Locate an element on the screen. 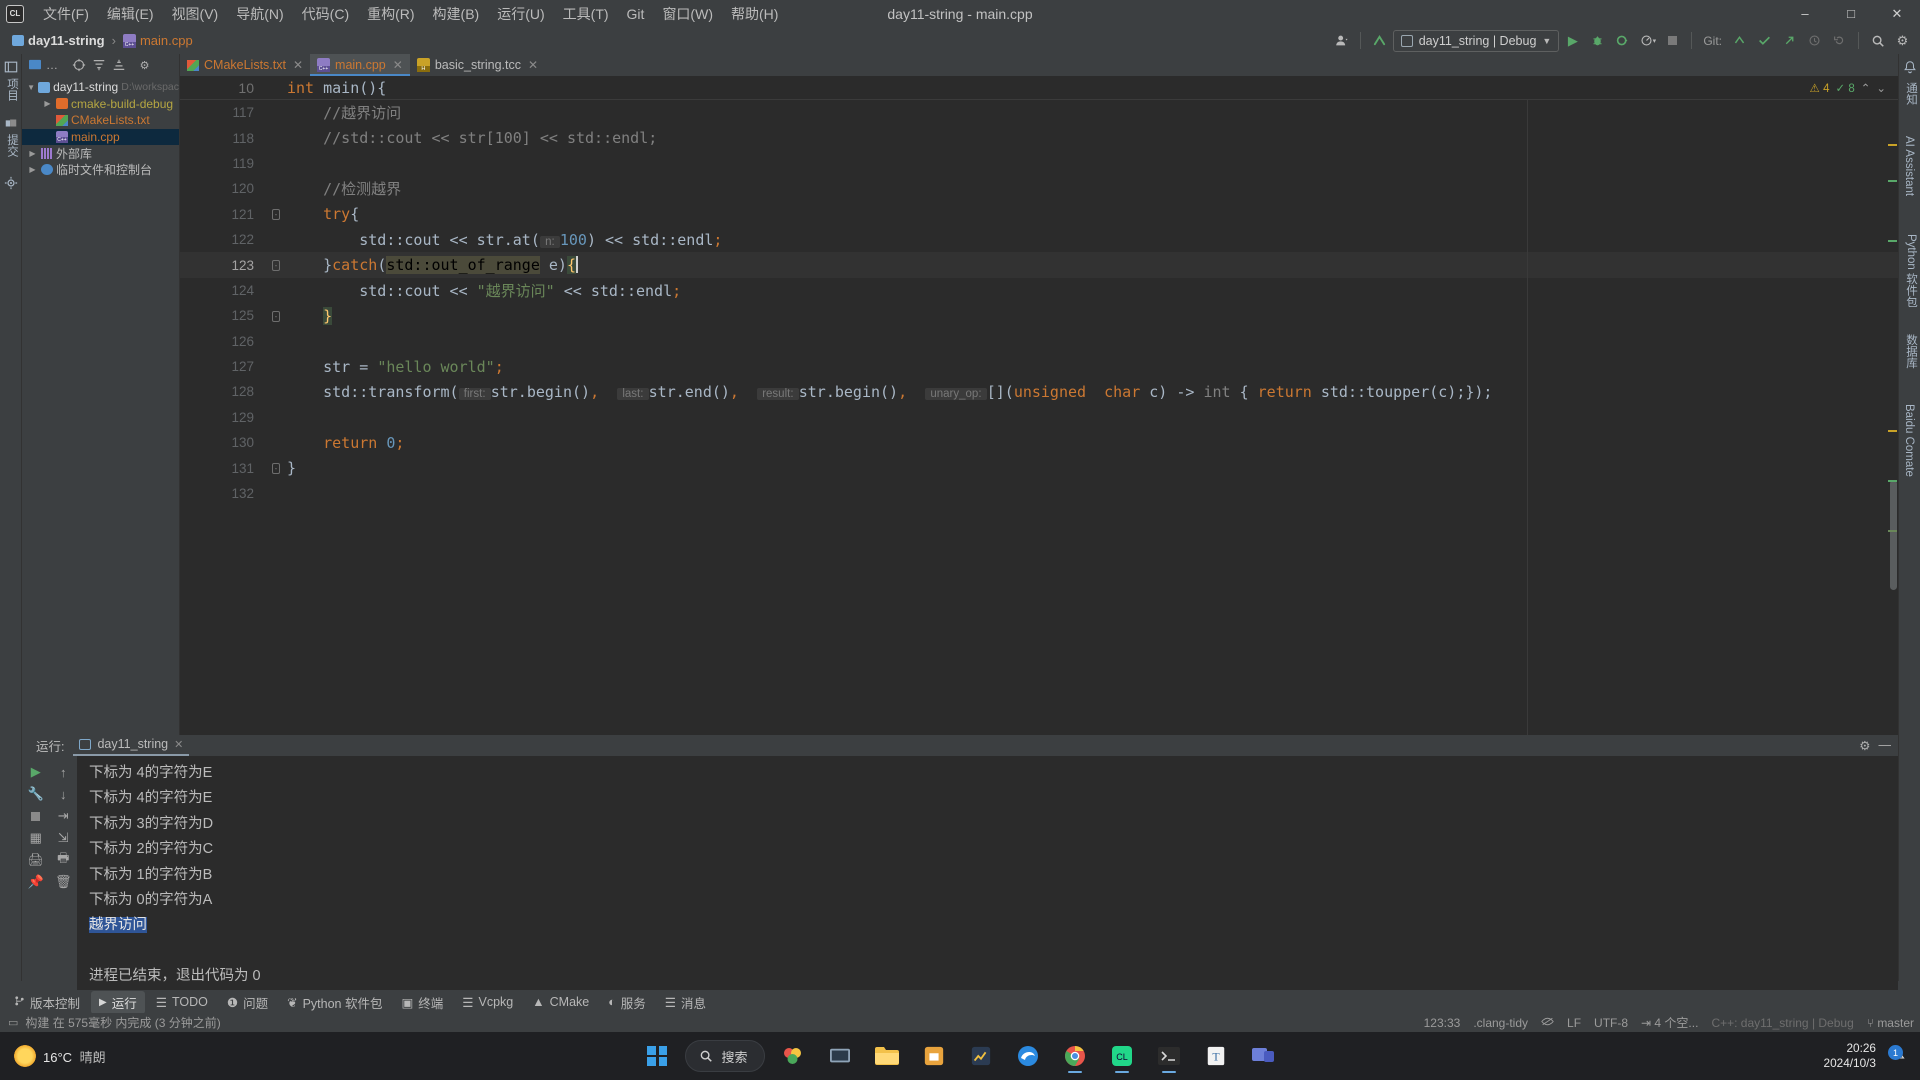  tab-basic-string-tcc: basic_string.tcc ✕ is located at coordinates (477, 65).